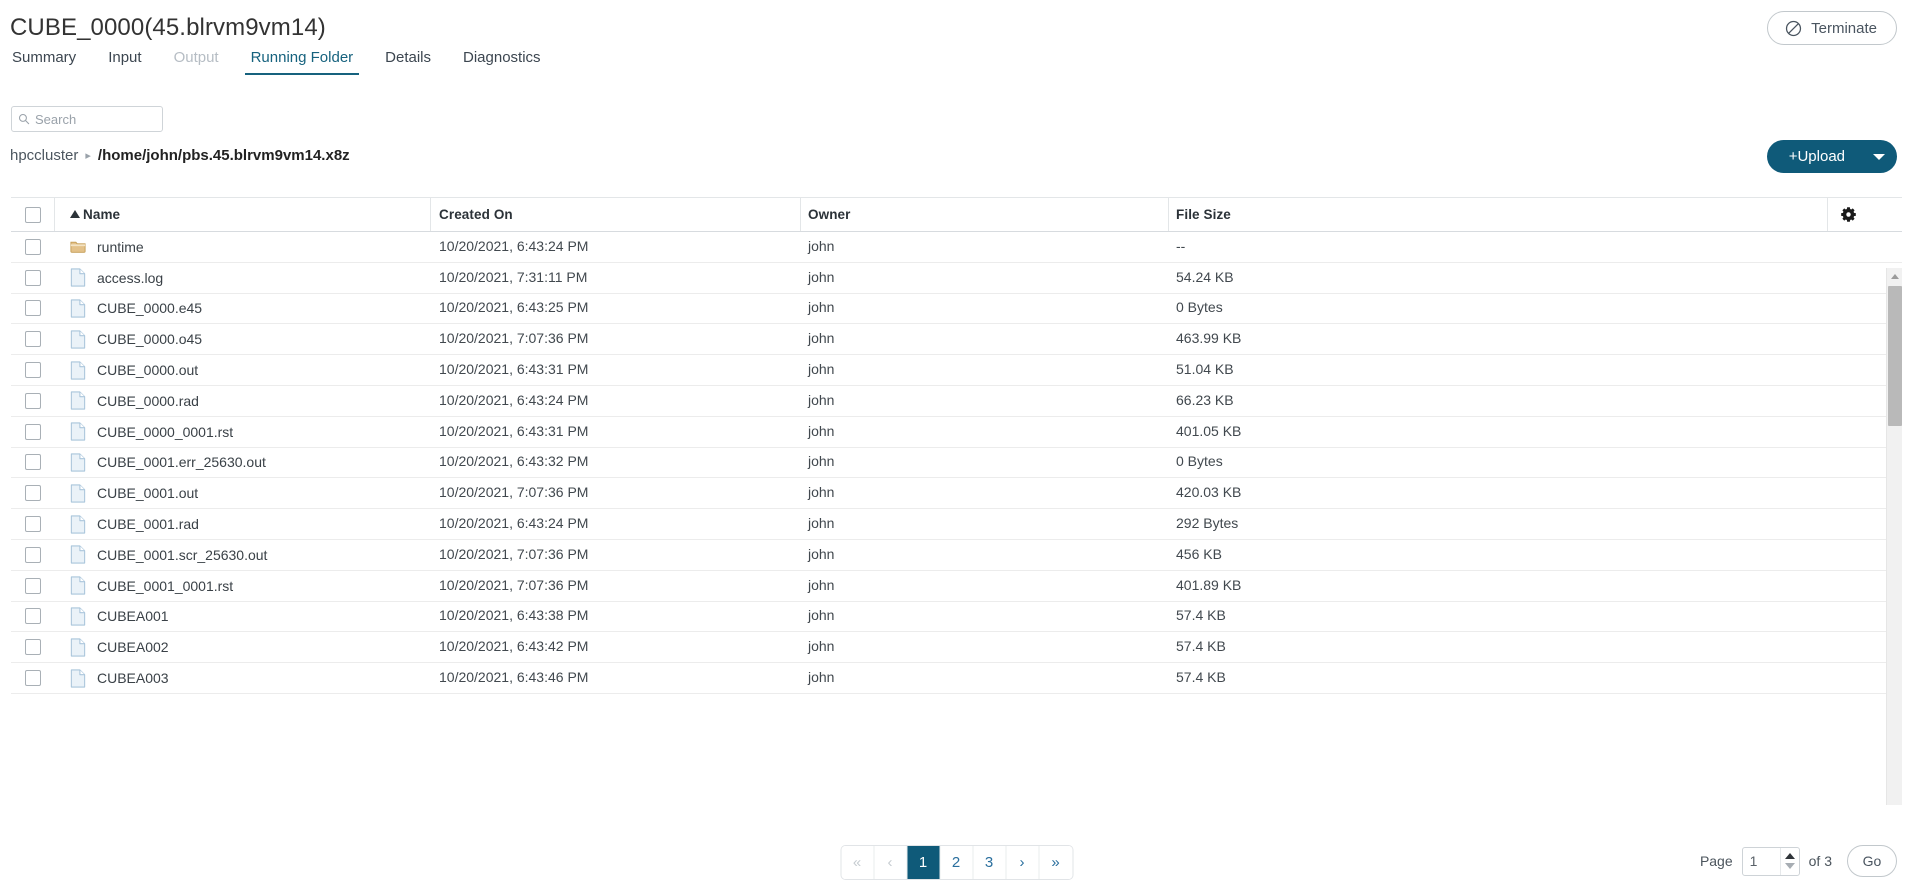 The image size is (1913, 896). What do you see at coordinates (165, 432) in the screenshot?
I see `row-name: CUBE_0000_0001.rst` at bounding box center [165, 432].